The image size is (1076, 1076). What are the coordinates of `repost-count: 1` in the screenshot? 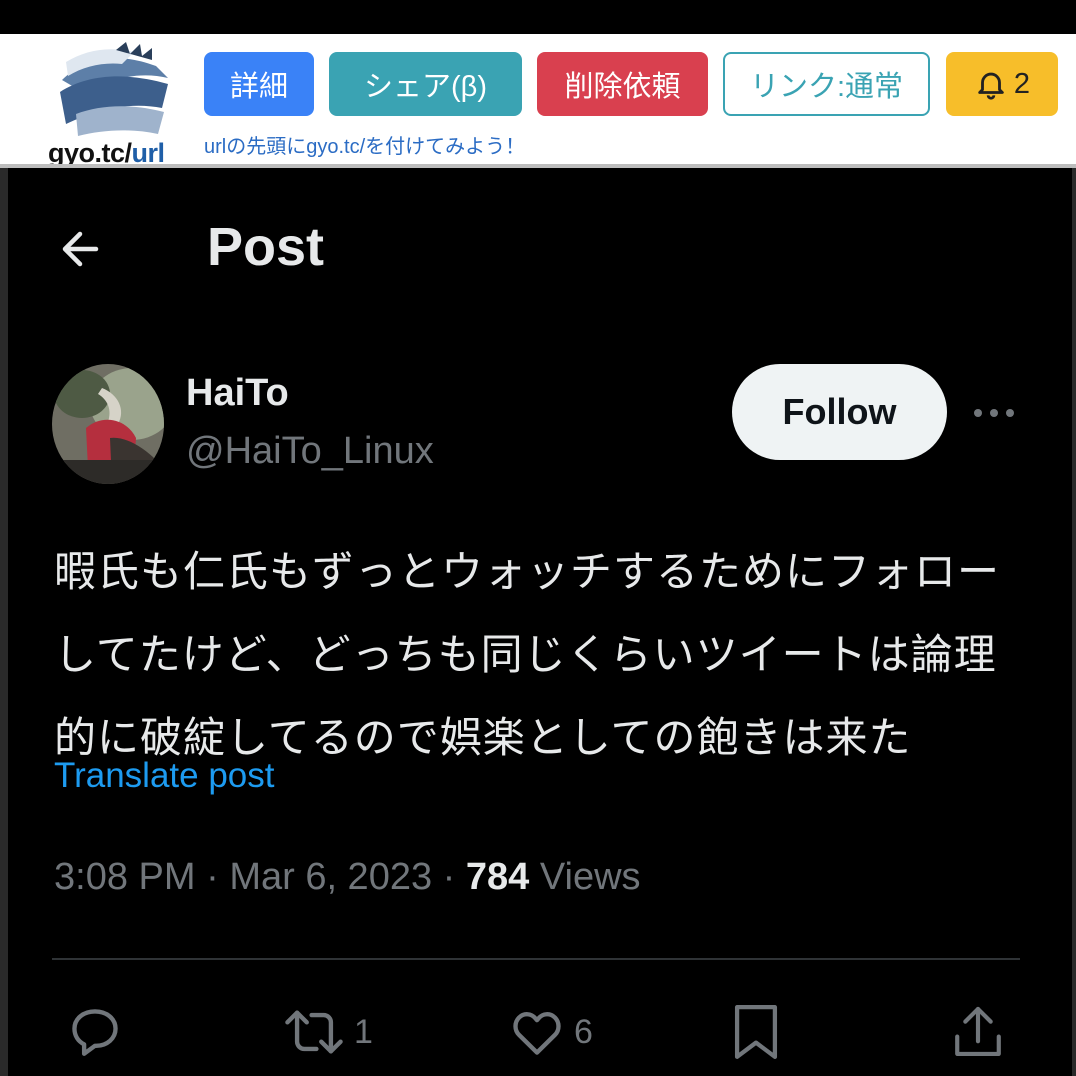 It's located at (363, 1031).